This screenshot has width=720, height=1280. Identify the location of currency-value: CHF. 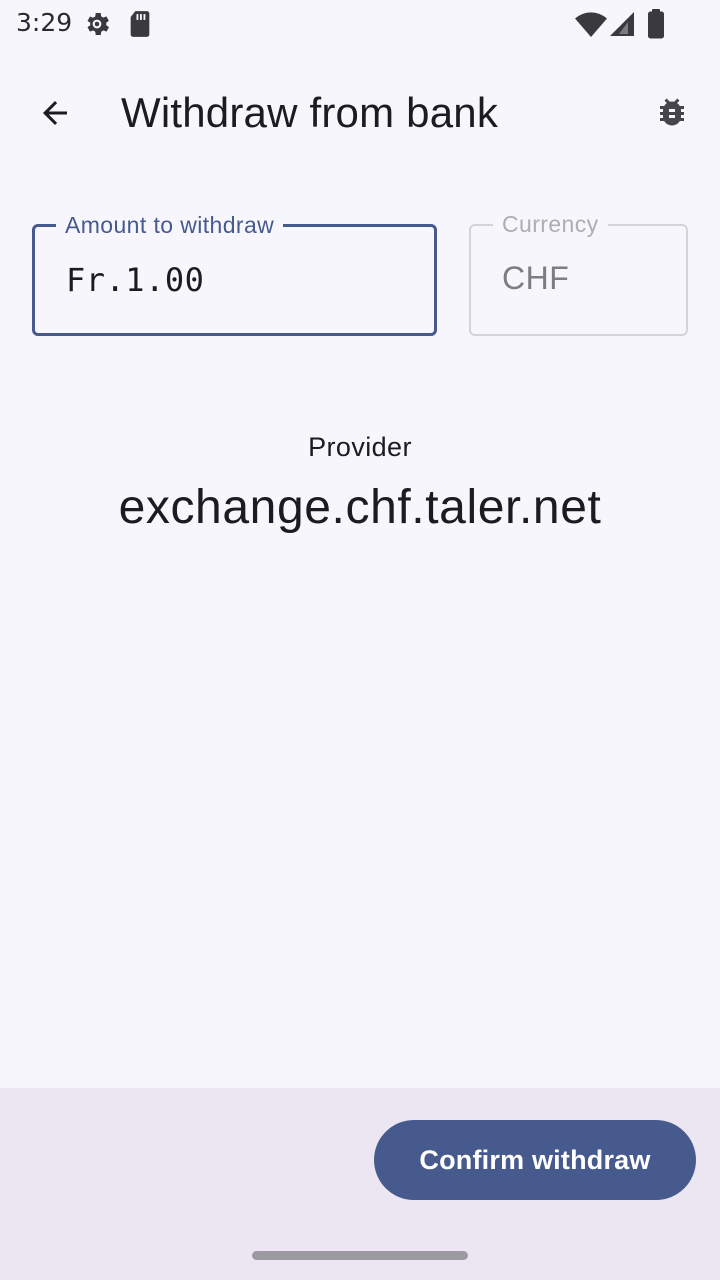
(536, 278).